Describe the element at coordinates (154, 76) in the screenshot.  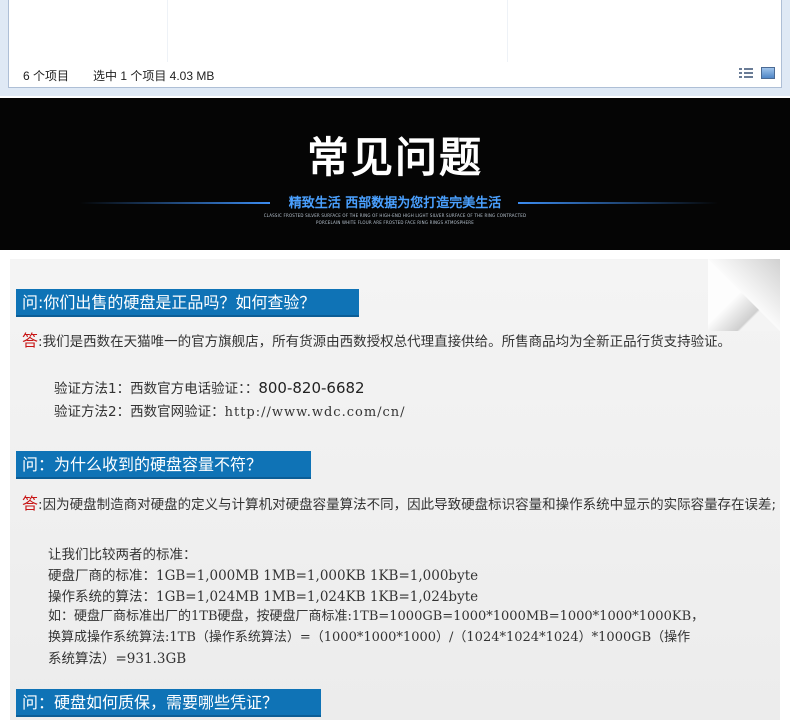
I see `status-selected-info: 选中 1 个项目 4.03 MB` at that location.